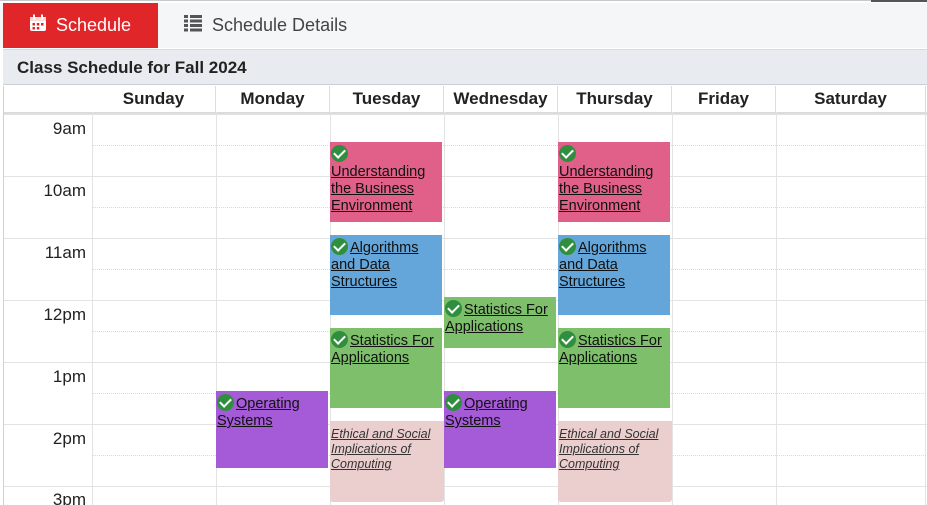 The height and width of the screenshot is (505, 927). What do you see at coordinates (64, 314) in the screenshot?
I see `time-label: 12pm` at bounding box center [64, 314].